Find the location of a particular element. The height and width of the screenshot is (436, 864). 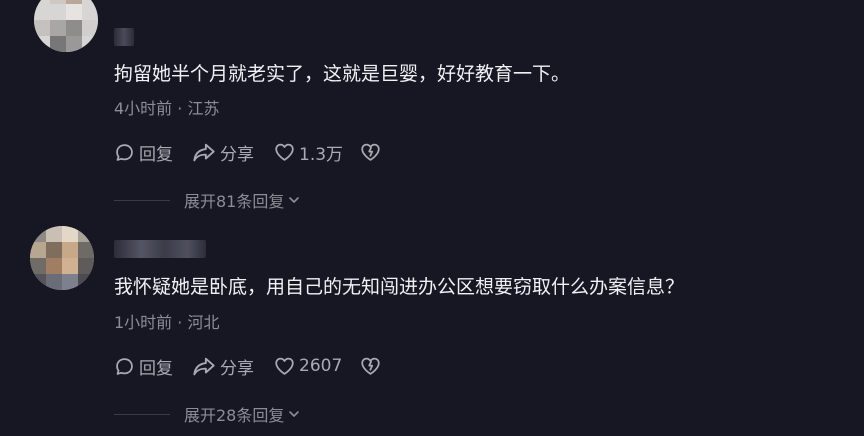

comment-meta: 4小时前 · 江苏 is located at coordinates (166, 107).